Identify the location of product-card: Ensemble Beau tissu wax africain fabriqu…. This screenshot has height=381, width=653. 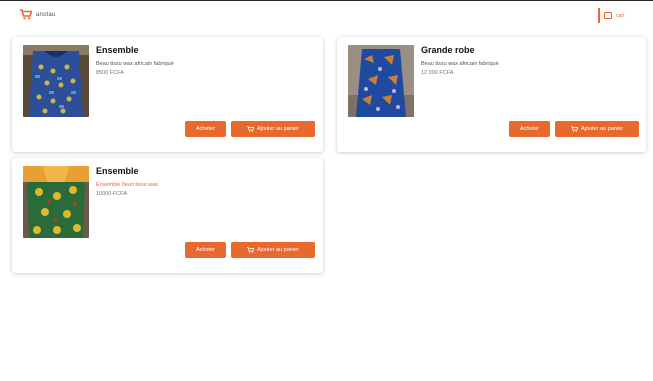
(167, 94).